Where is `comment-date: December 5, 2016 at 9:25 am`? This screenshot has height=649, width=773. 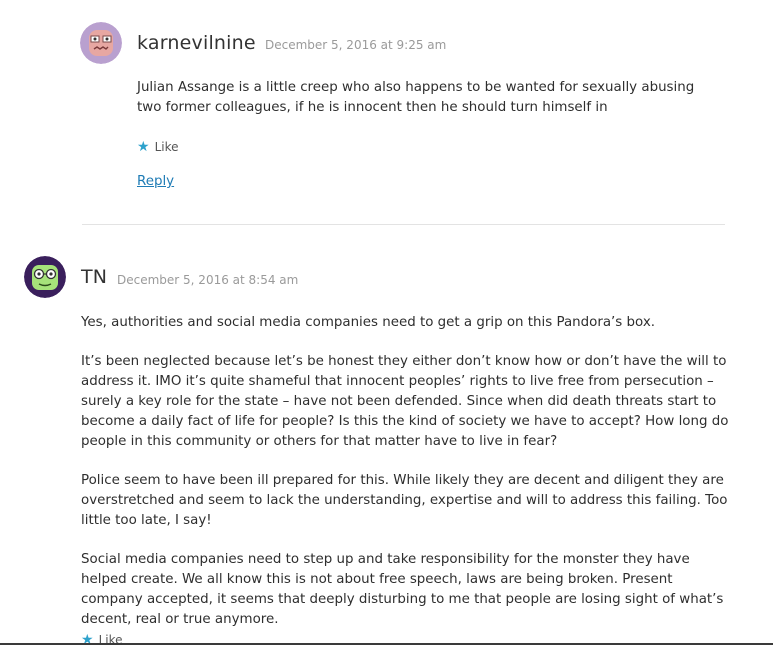
comment-date: December 5, 2016 at 9:25 am is located at coordinates (355, 45).